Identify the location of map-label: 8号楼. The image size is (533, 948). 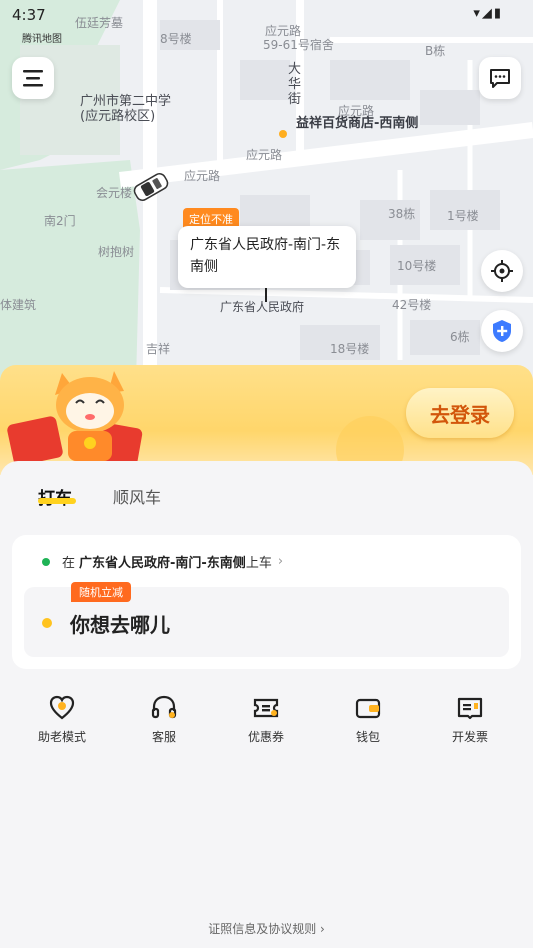
(176, 39).